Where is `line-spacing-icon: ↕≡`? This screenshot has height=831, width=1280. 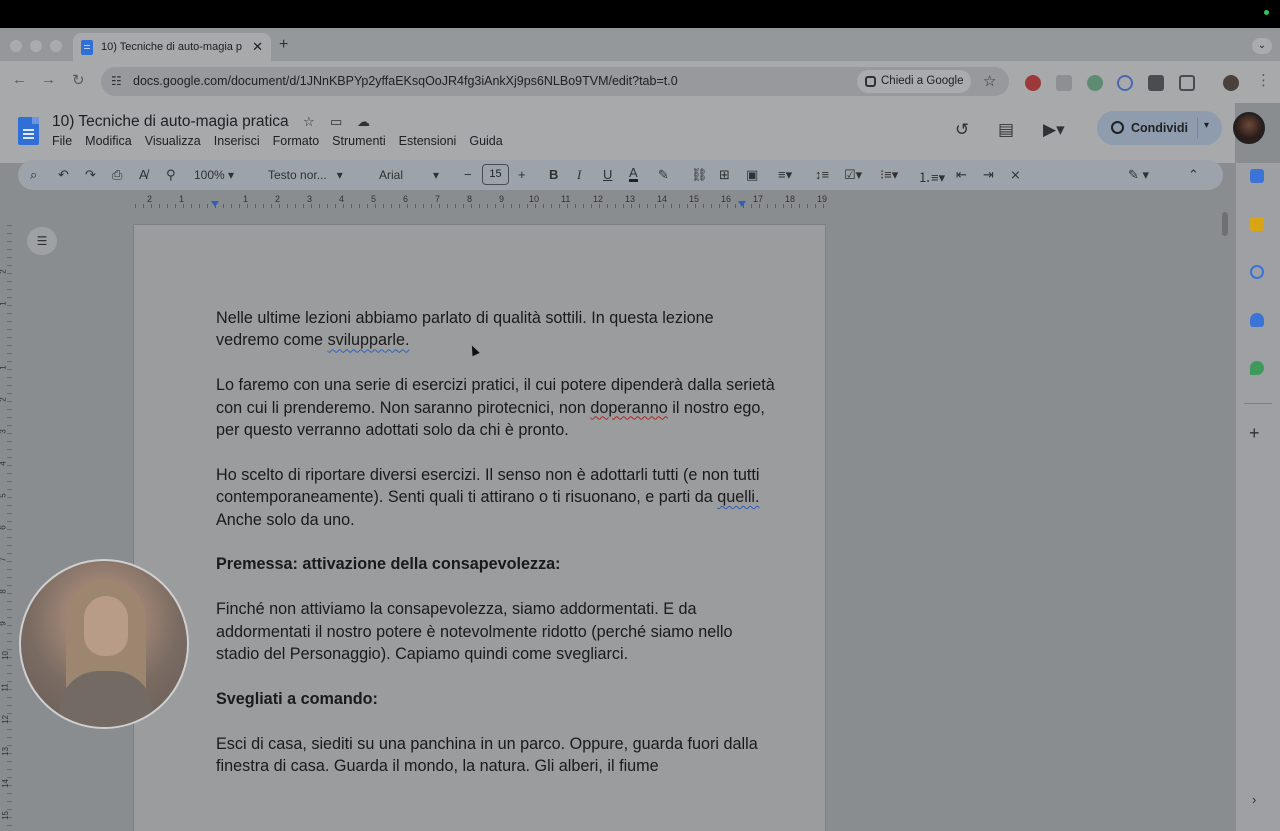 line-spacing-icon: ↕≡ is located at coordinates (822, 174).